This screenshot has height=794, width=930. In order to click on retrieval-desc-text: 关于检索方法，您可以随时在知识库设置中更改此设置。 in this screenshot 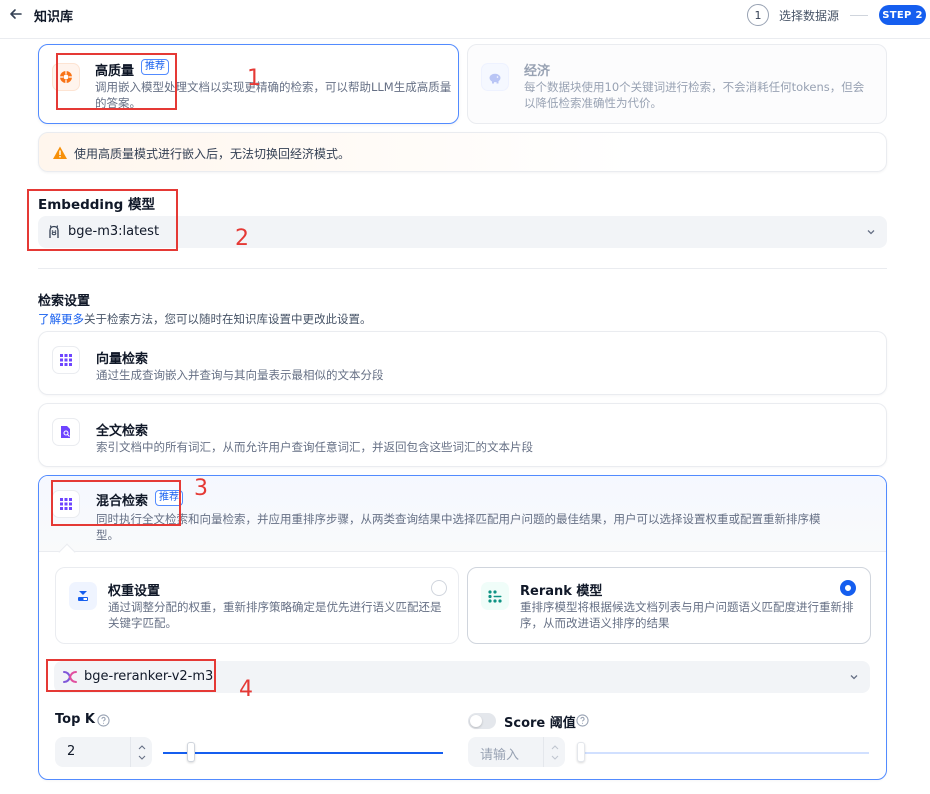, I will do `click(228, 319)`.